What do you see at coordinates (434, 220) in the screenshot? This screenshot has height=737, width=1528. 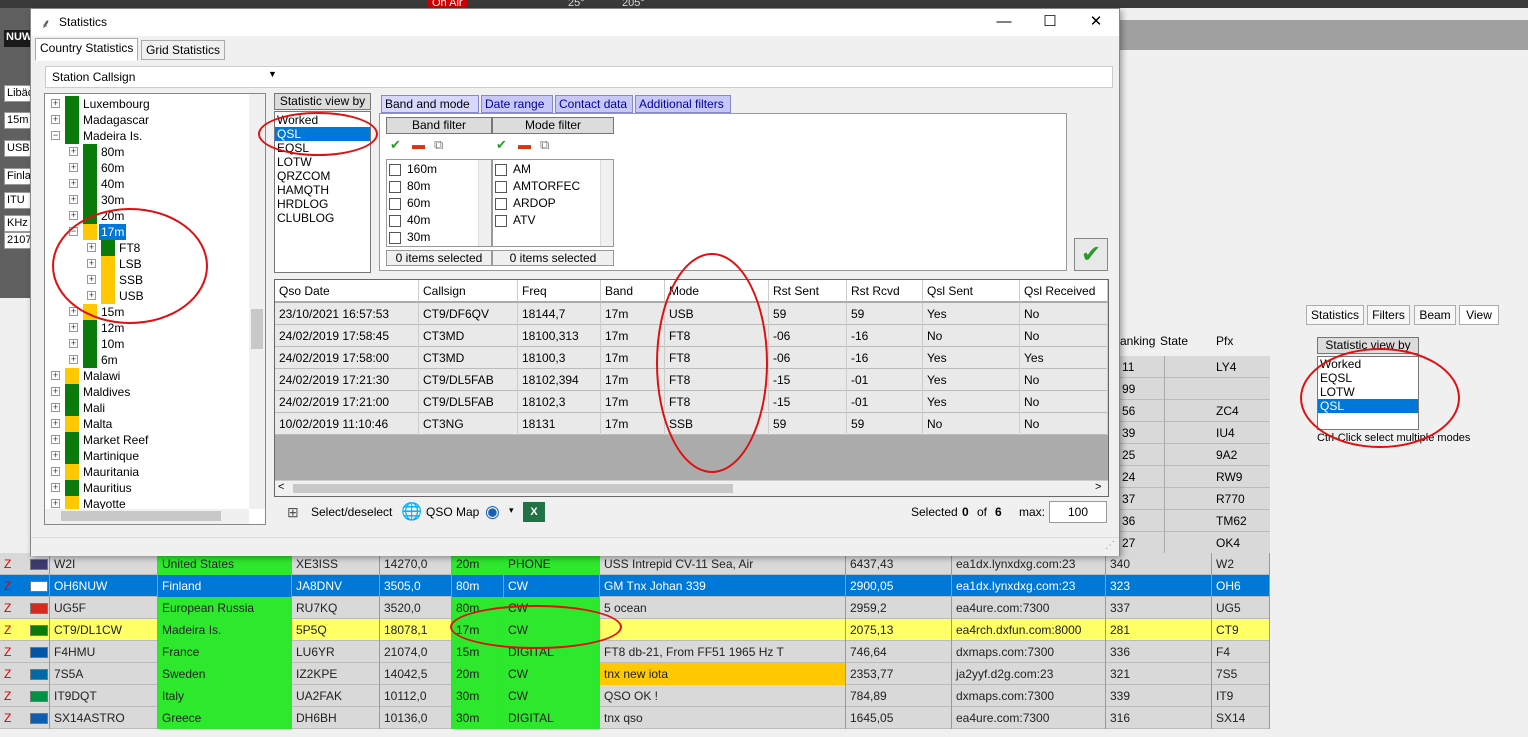 I see `band-item: 40m` at bounding box center [434, 220].